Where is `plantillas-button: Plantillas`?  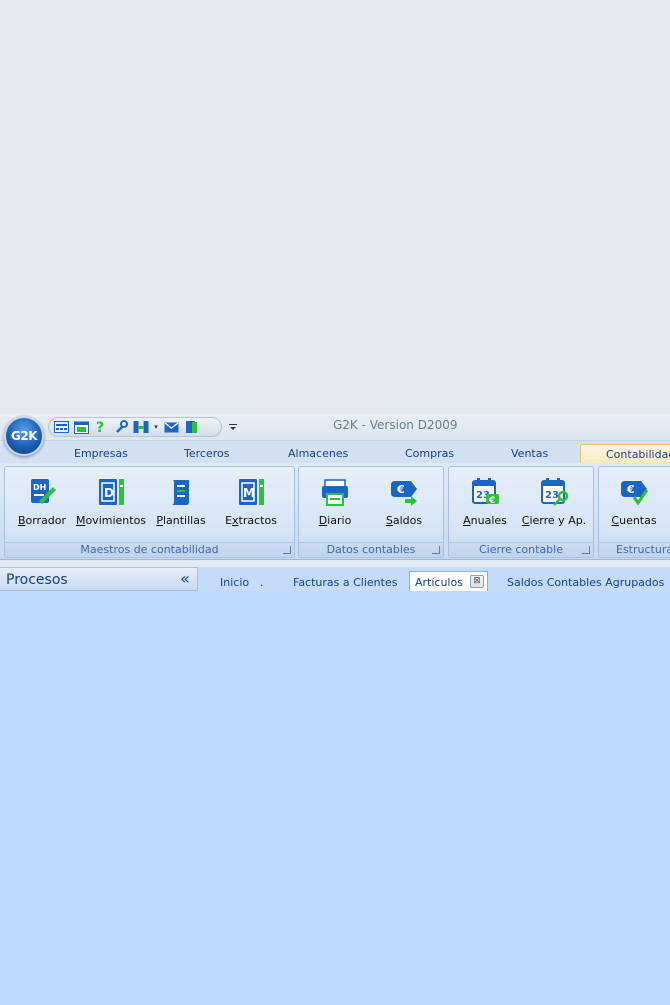 plantillas-button: Plantillas is located at coordinates (181, 503).